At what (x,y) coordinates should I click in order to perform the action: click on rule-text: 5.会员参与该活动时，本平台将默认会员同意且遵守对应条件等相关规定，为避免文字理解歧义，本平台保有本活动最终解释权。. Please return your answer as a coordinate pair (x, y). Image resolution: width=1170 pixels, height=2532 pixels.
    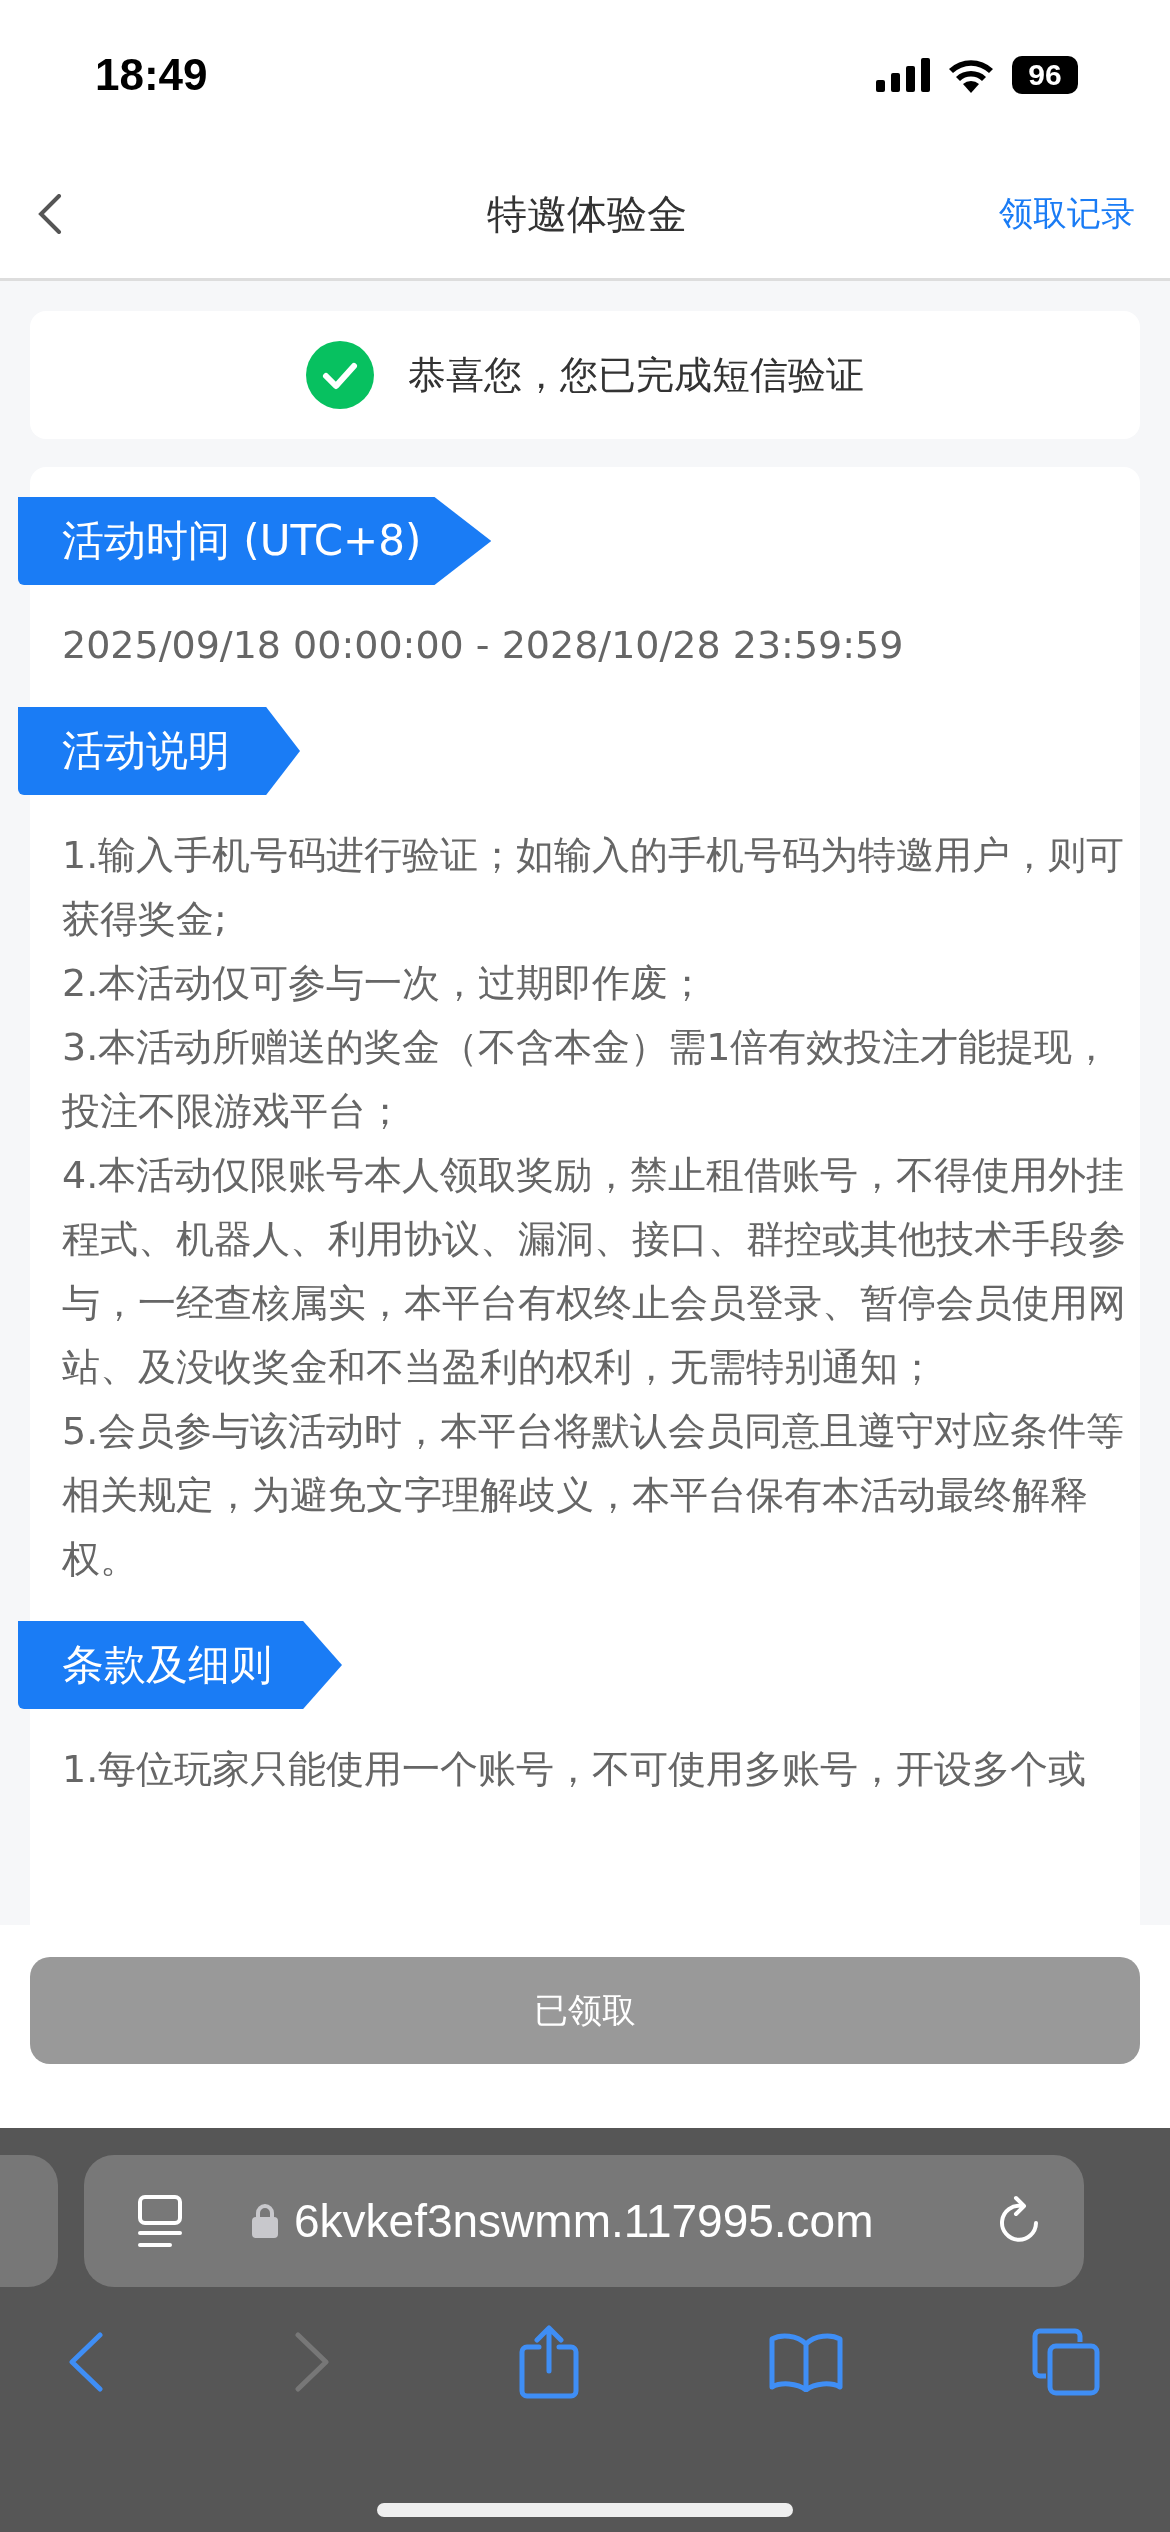
    Looking at the image, I should click on (594, 1495).